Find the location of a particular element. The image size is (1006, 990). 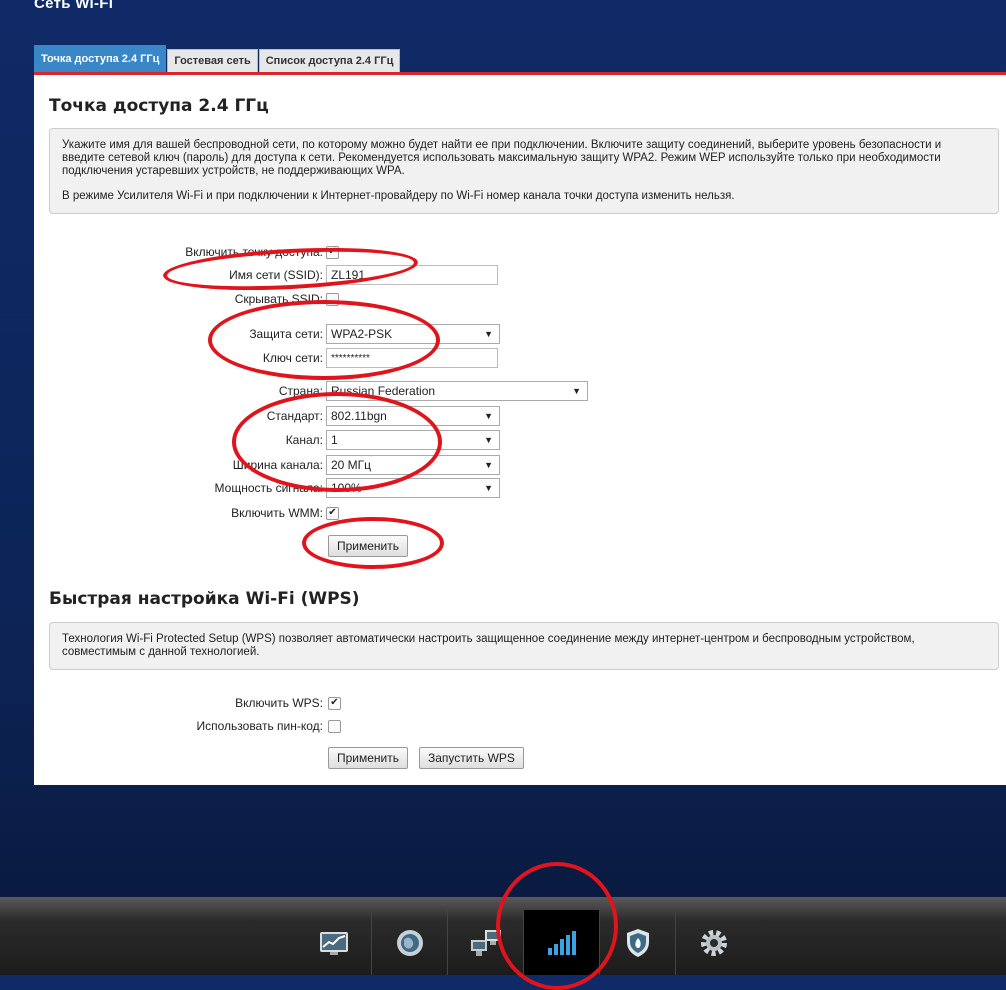

country-row: Страна: Russian Federation ▼ is located at coordinates (520, 391).